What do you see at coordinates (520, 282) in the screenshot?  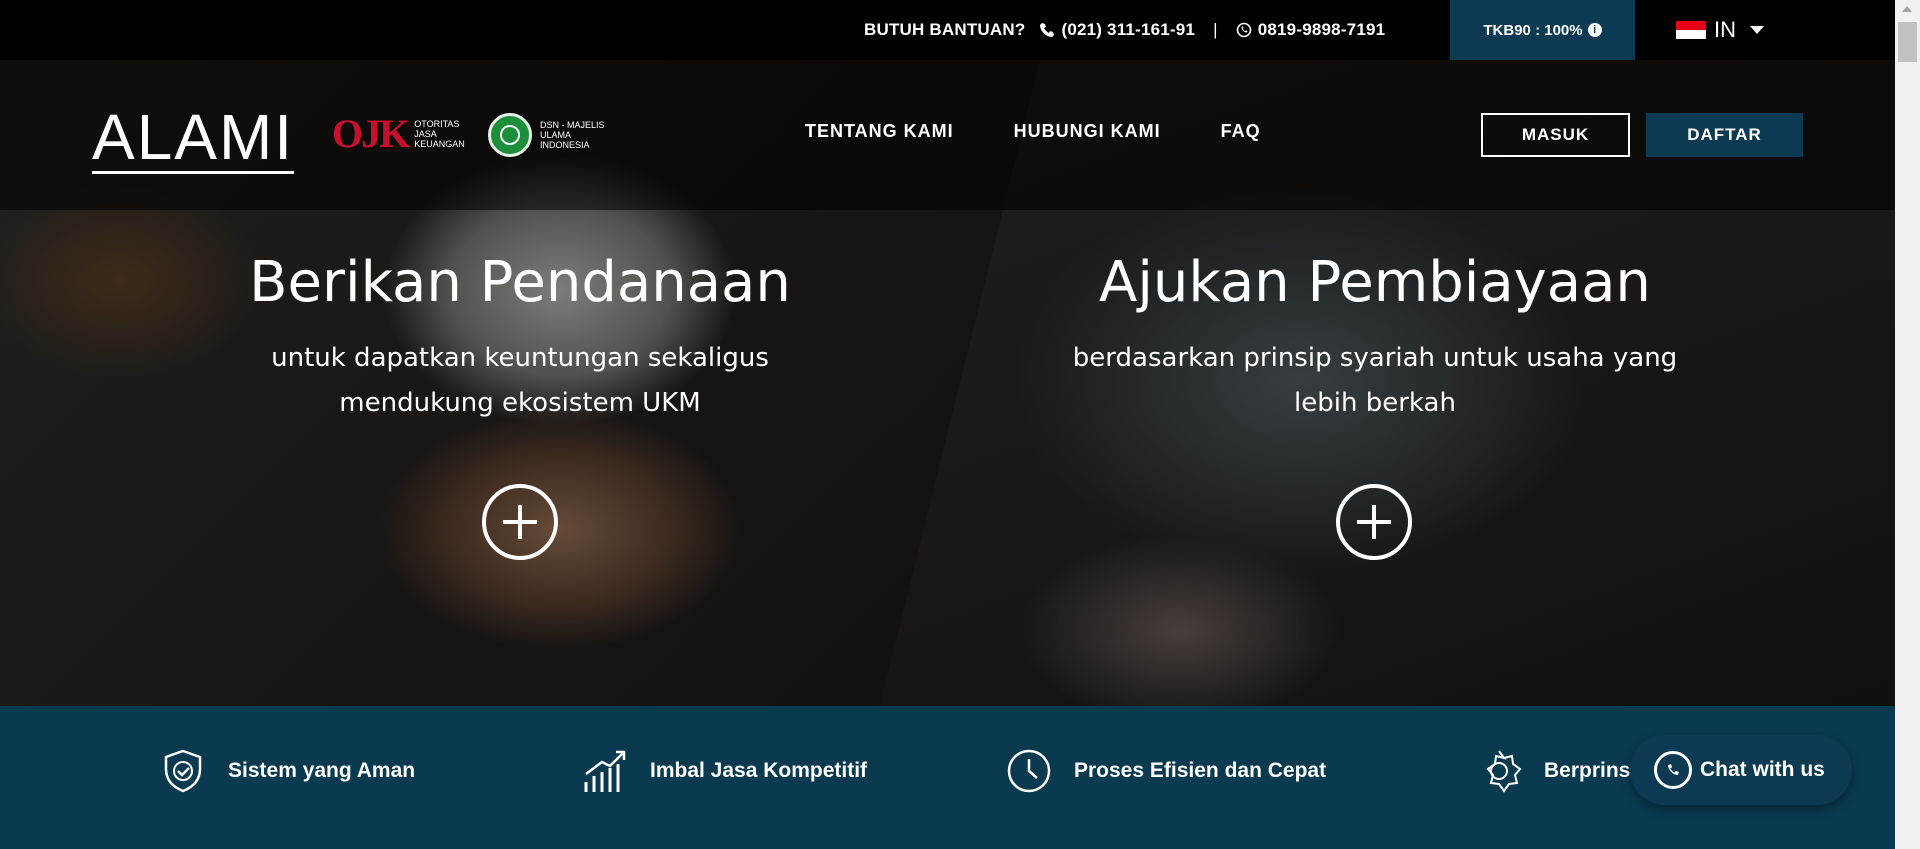 I see `invest-title: Berikan Pendanaan` at bounding box center [520, 282].